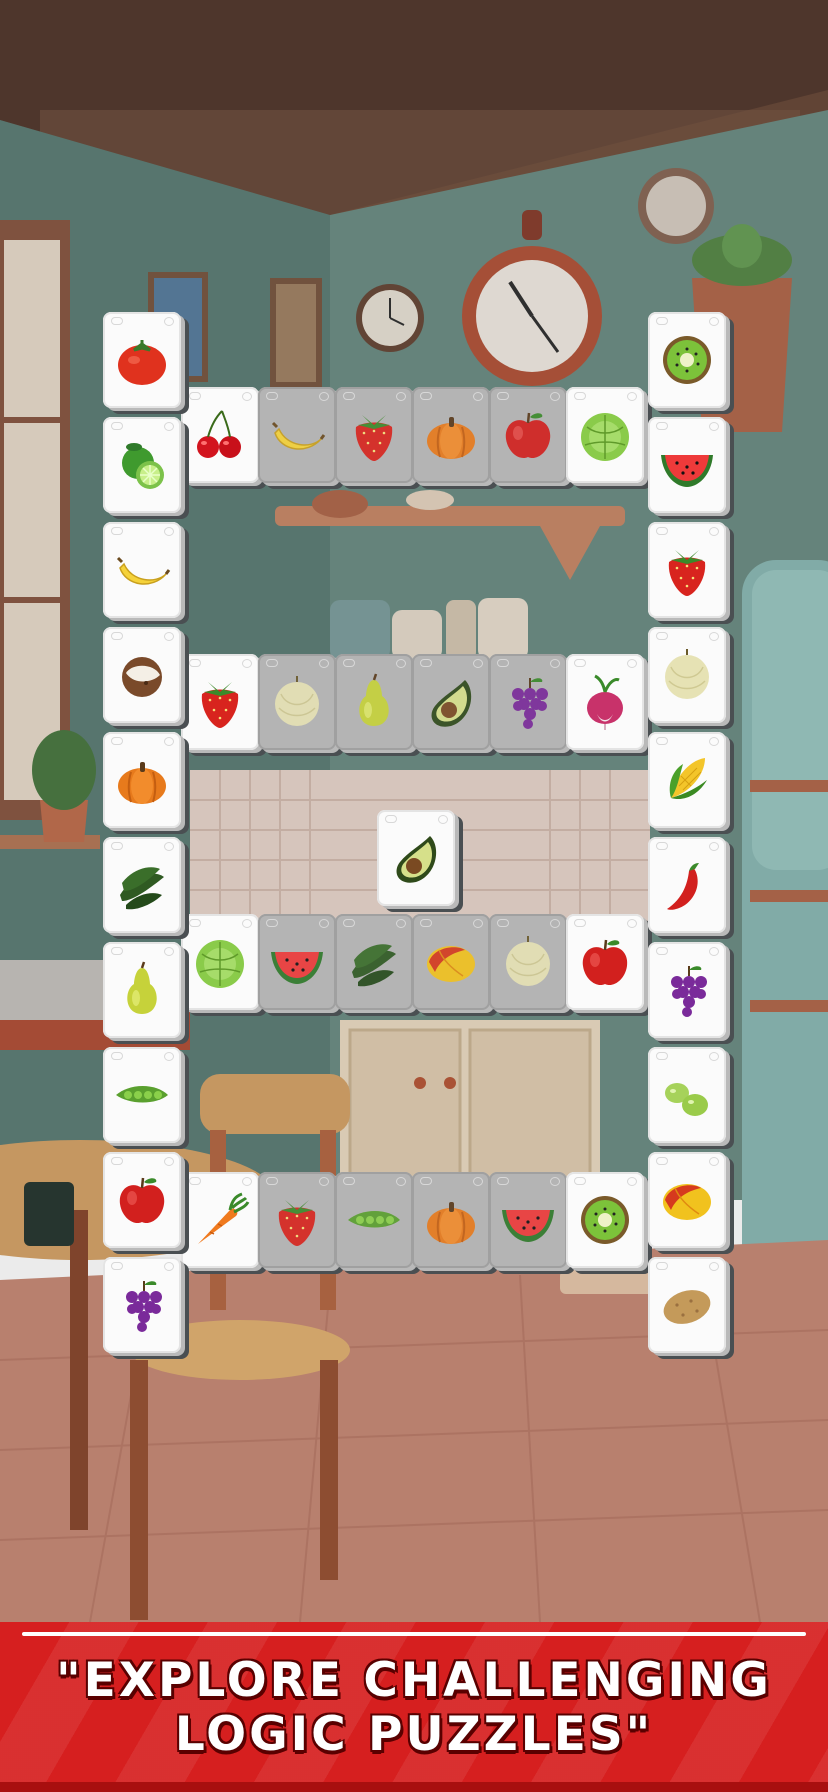 The height and width of the screenshot is (1792, 828). I want to click on tile-right-column-7-grapes, so click(691, 993).